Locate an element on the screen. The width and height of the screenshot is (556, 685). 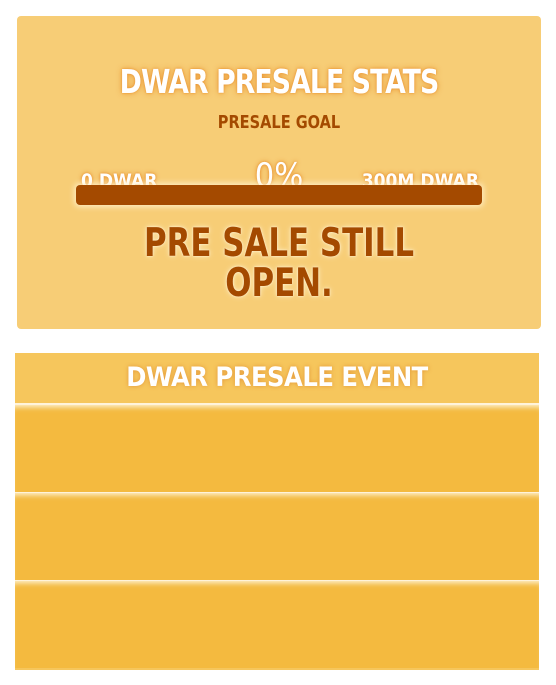
presale-status: PRE SALE STILL OPEN. is located at coordinates (278, 264).